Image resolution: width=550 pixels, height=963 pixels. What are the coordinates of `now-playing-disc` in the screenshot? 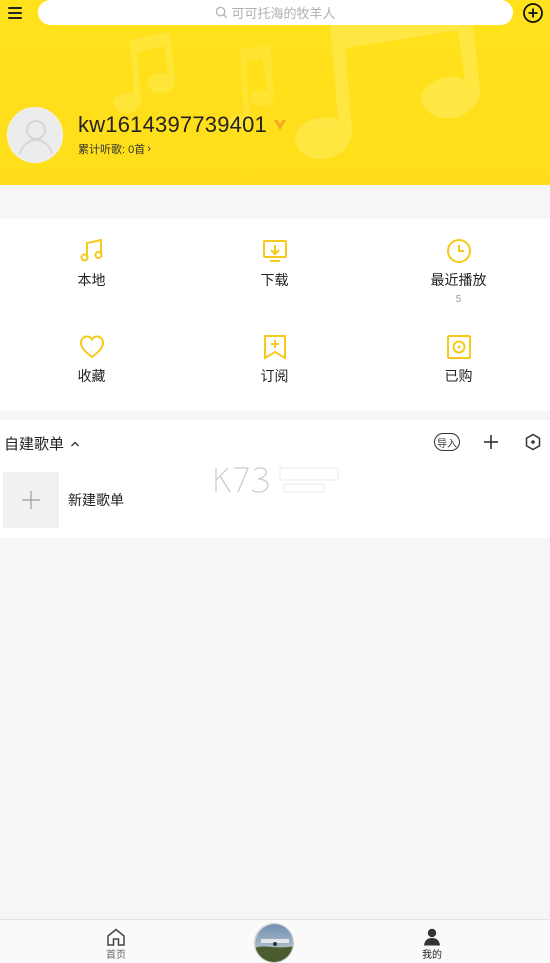 It's located at (274, 943).